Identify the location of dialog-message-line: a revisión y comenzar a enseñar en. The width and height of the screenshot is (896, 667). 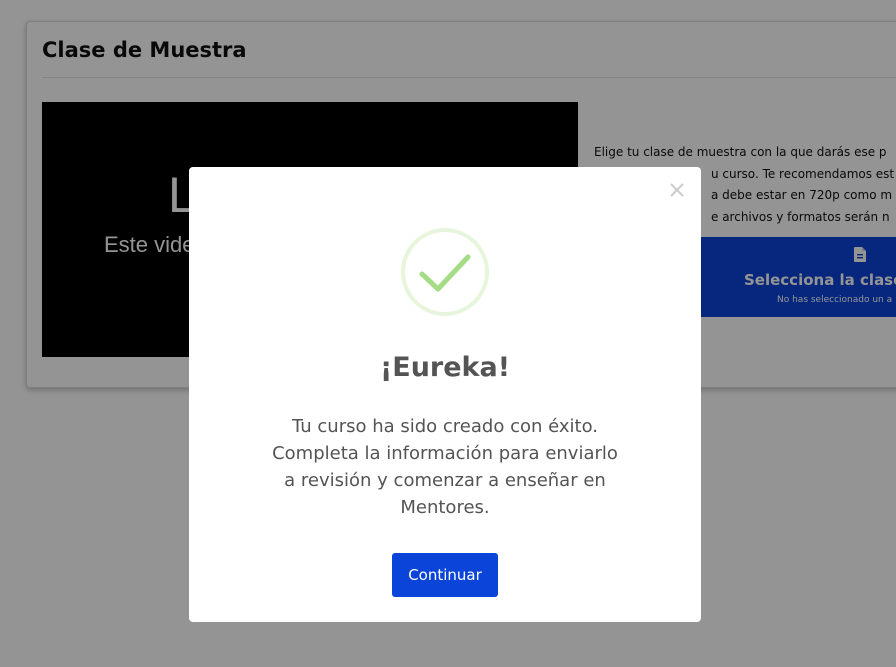
(445, 480).